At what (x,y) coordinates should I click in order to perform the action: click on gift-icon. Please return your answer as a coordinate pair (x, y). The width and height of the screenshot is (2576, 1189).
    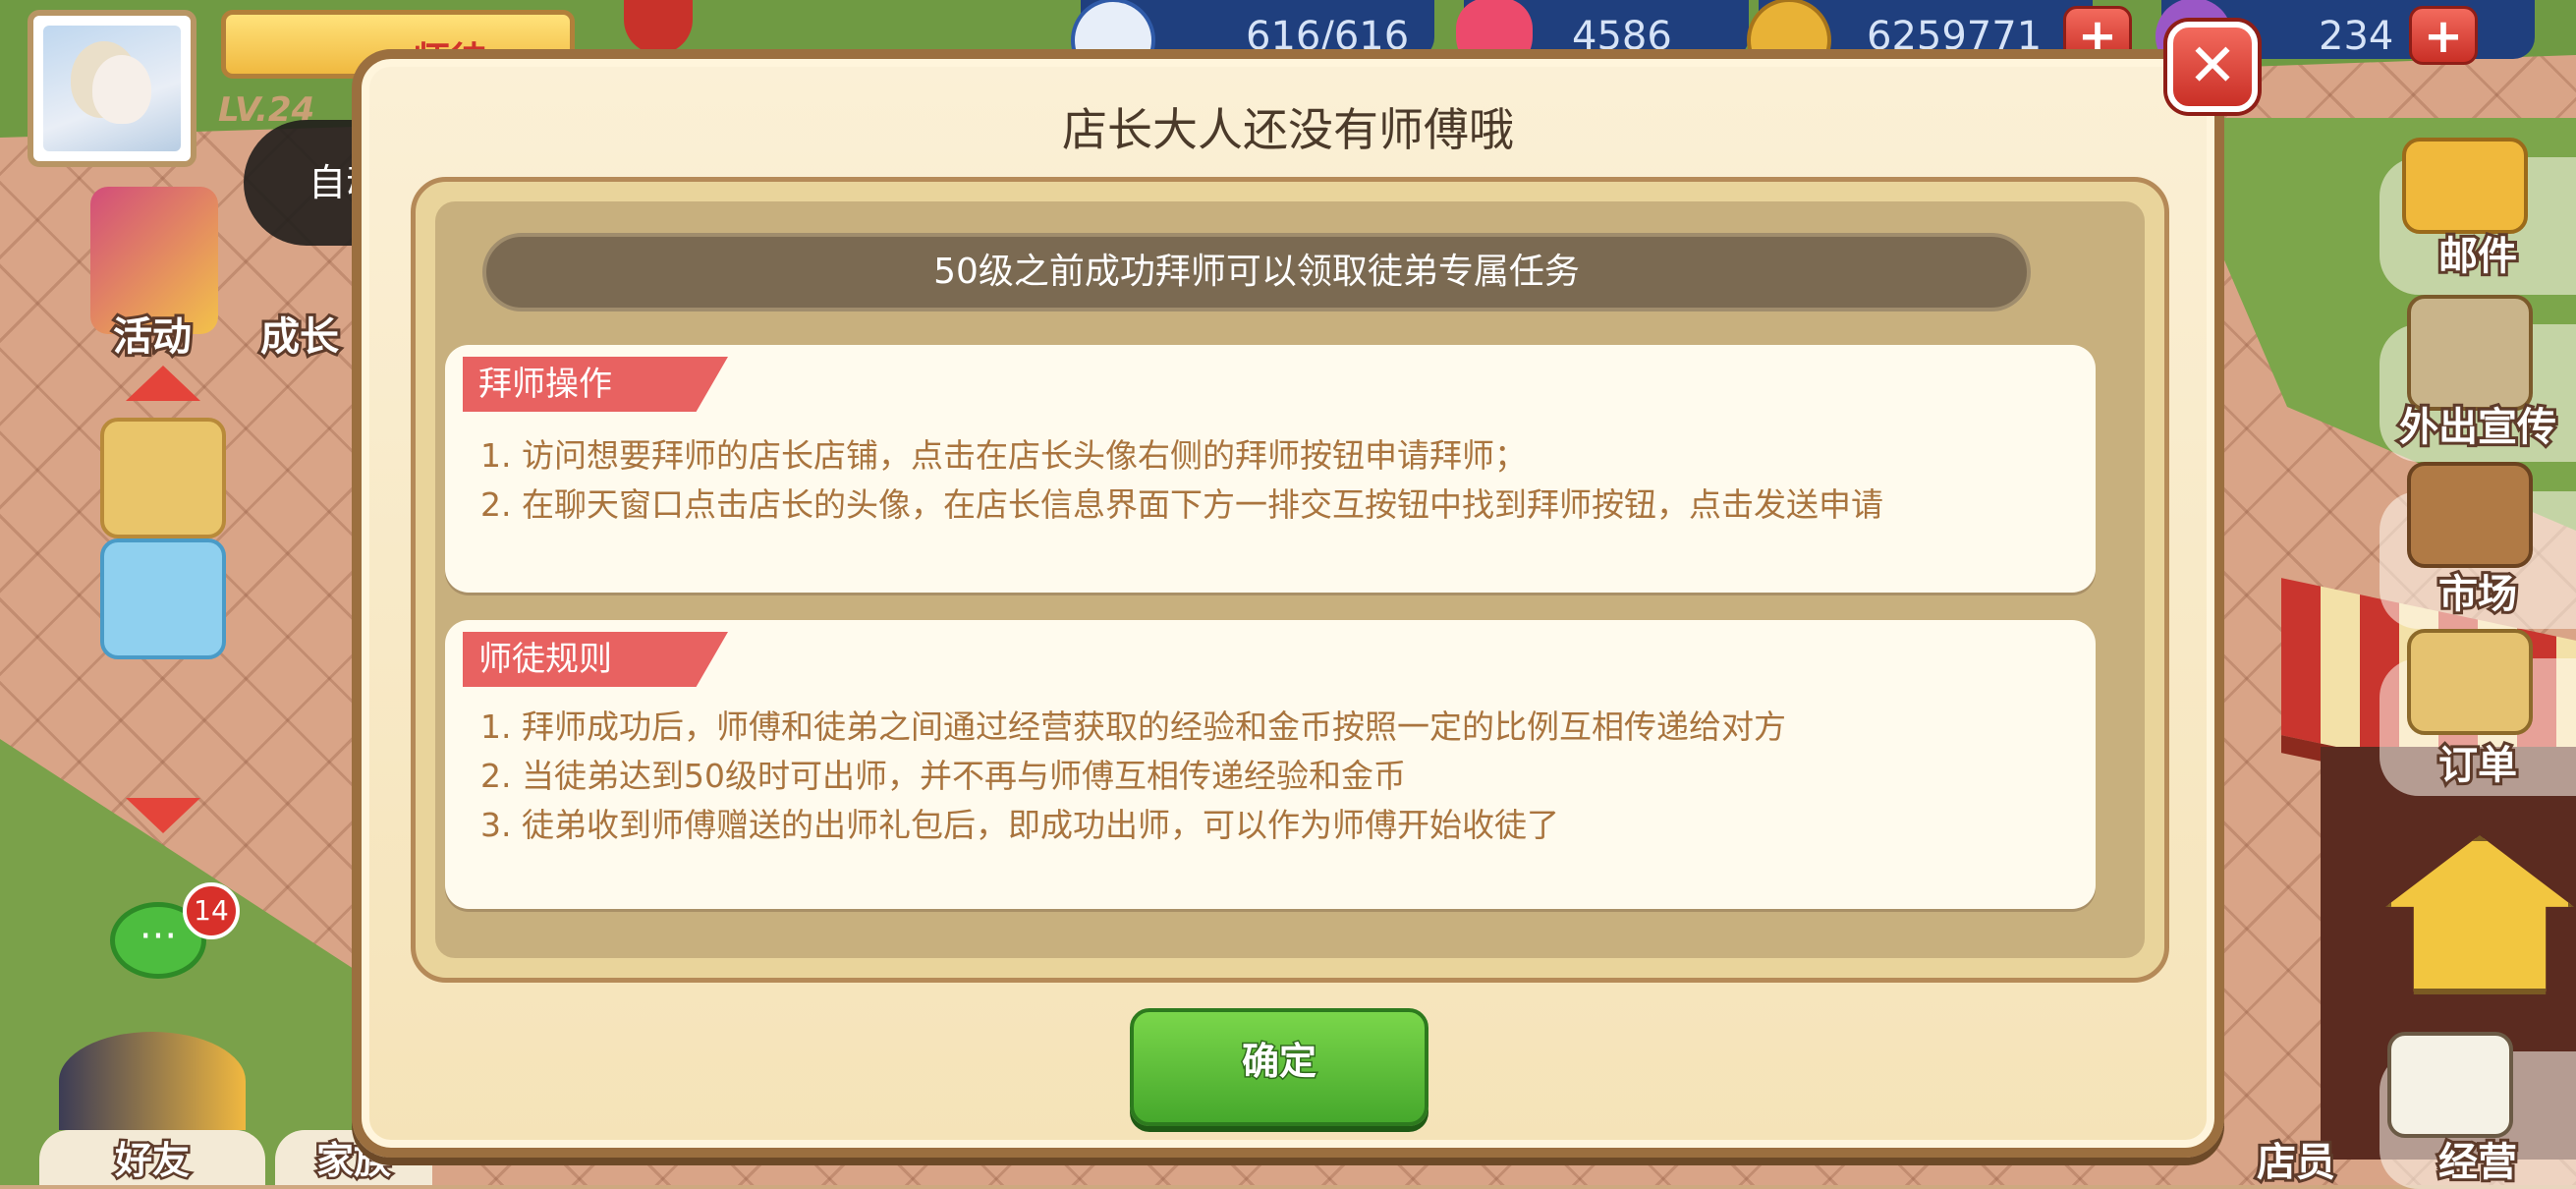
    Looking at the image, I should click on (163, 478).